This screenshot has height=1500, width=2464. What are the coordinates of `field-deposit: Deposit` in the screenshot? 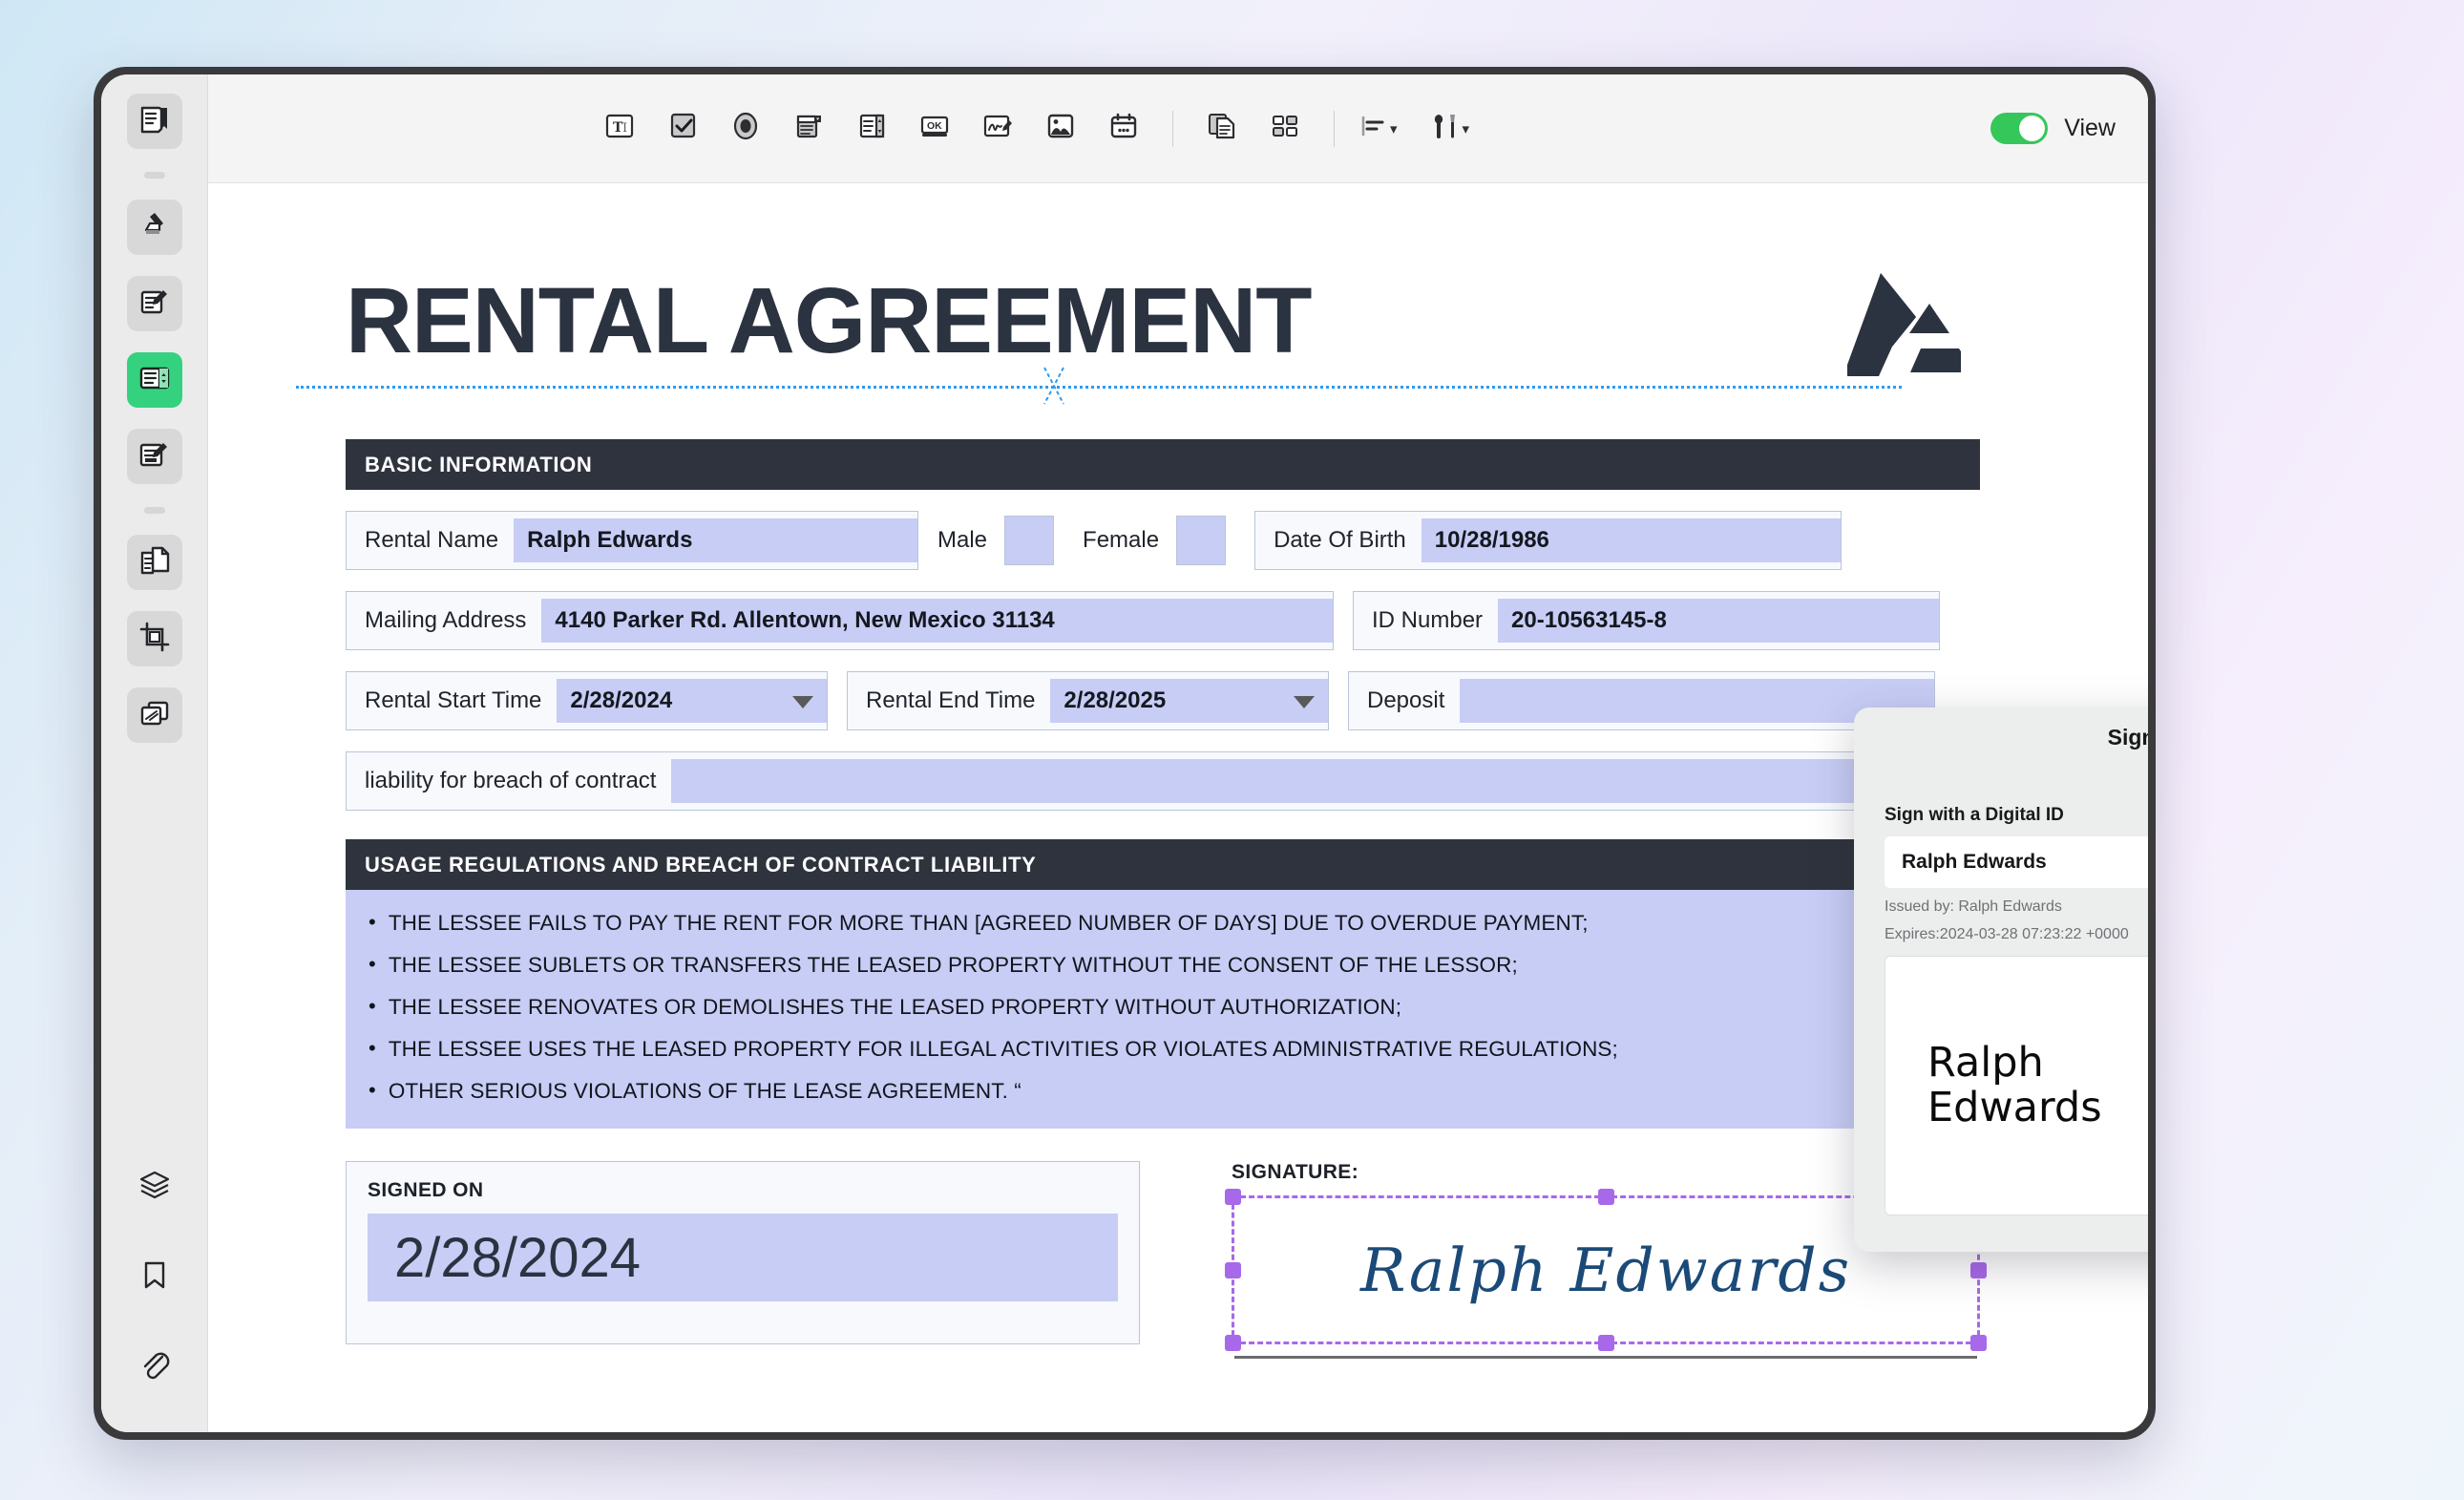 It's located at (1641, 700).